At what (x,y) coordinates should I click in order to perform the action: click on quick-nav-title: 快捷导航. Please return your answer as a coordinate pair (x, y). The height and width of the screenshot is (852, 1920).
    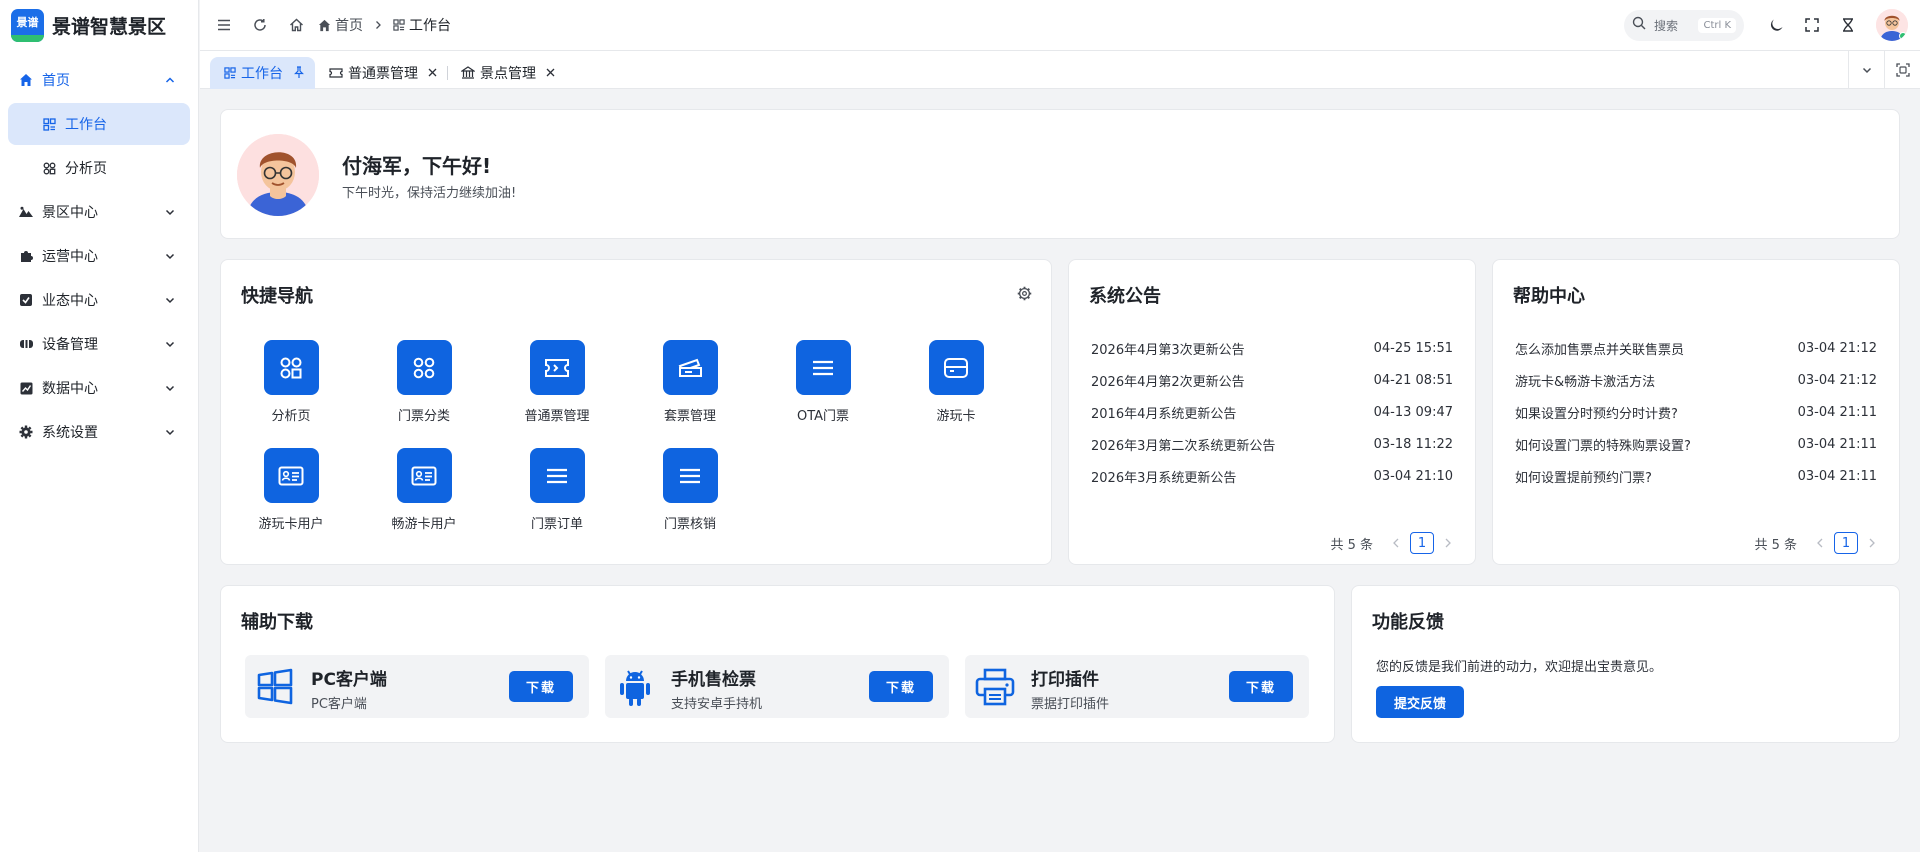
    Looking at the image, I should click on (277, 296).